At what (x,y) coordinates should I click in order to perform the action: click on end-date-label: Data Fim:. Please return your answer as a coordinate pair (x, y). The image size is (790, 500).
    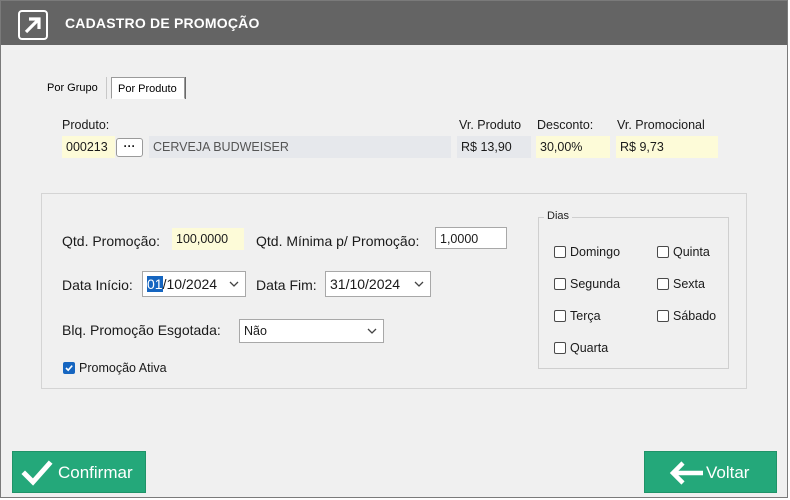
    Looking at the image, I should click on (286, 285).